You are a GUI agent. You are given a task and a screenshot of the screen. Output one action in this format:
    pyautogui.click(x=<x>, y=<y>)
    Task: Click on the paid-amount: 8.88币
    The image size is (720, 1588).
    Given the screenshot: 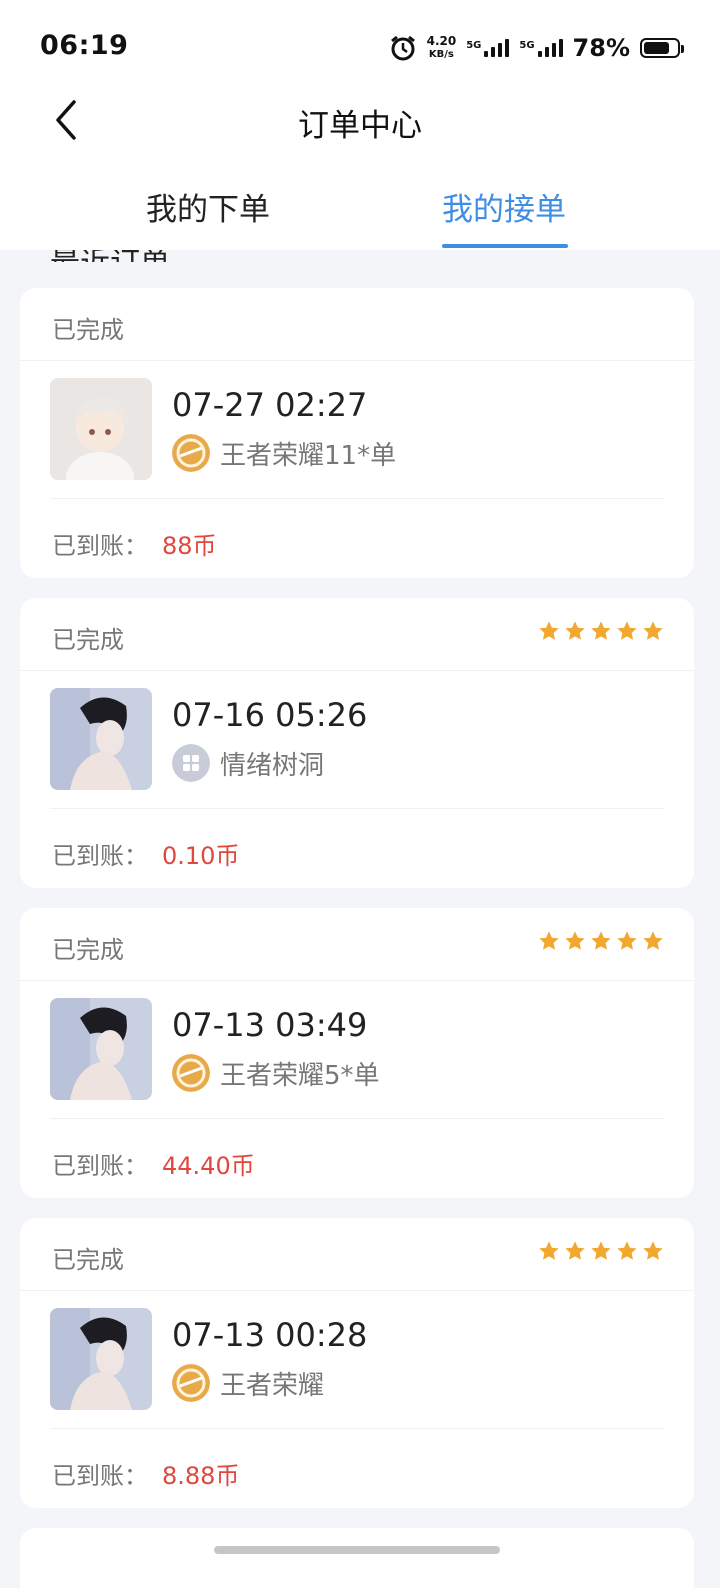 What is the action you would take?
    pyautogui.click(x=201, y=1476)
    